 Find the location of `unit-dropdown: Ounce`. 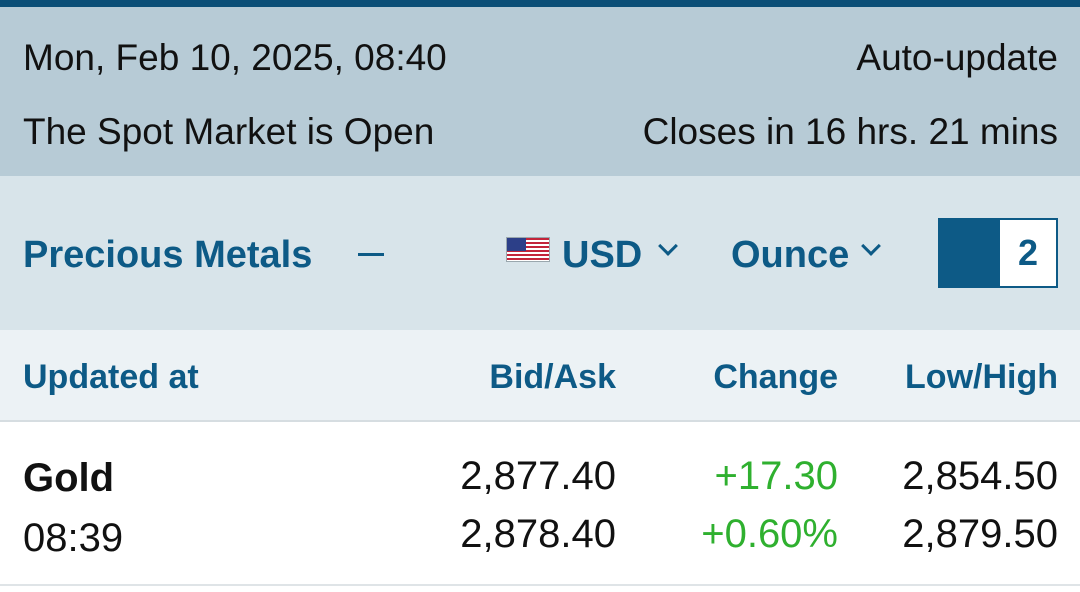

unit-dropdown: Ounce is located at coordinates (790, 255).